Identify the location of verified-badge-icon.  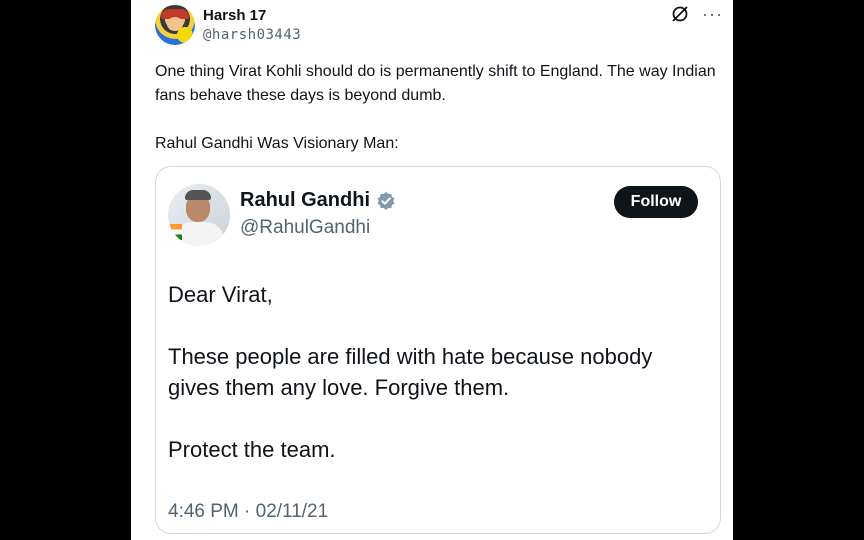
(386, 200).